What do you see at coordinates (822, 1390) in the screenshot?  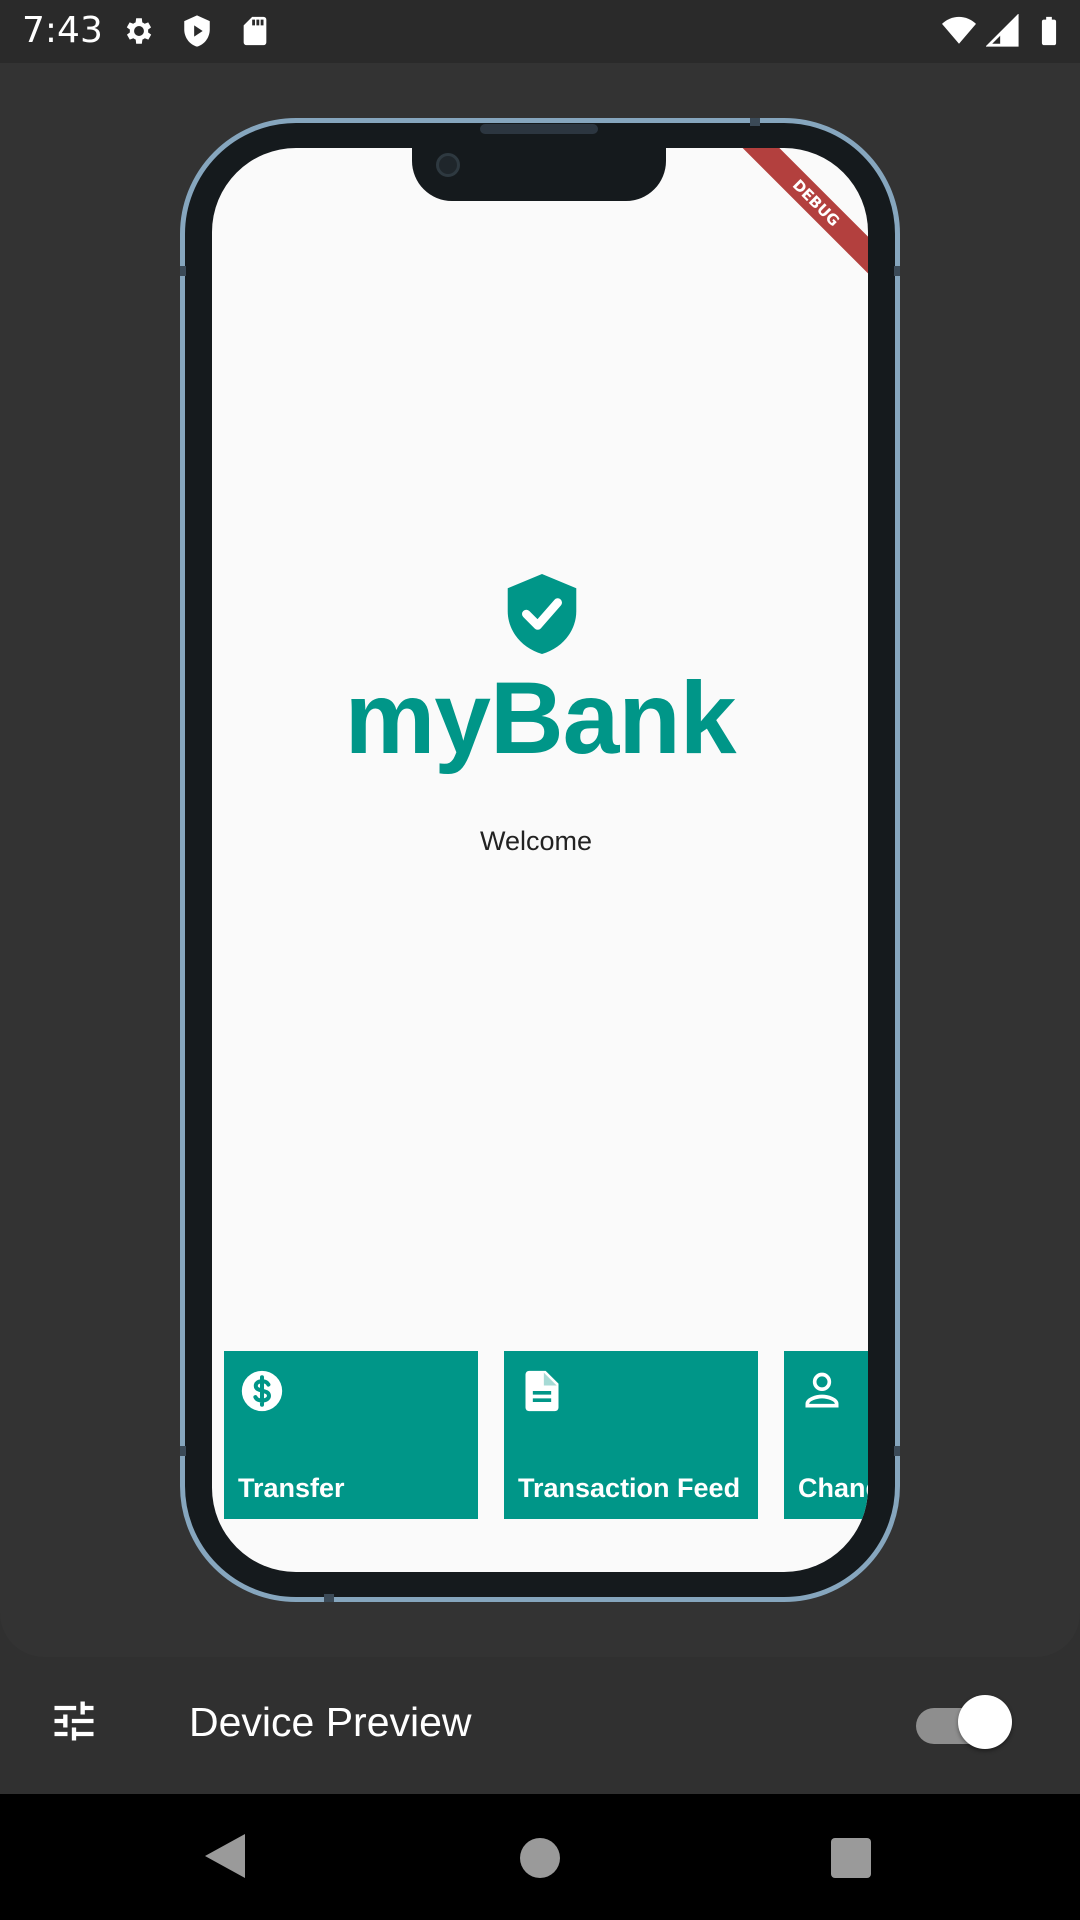 I see `person-icon` at bounding box center [822, 1390].